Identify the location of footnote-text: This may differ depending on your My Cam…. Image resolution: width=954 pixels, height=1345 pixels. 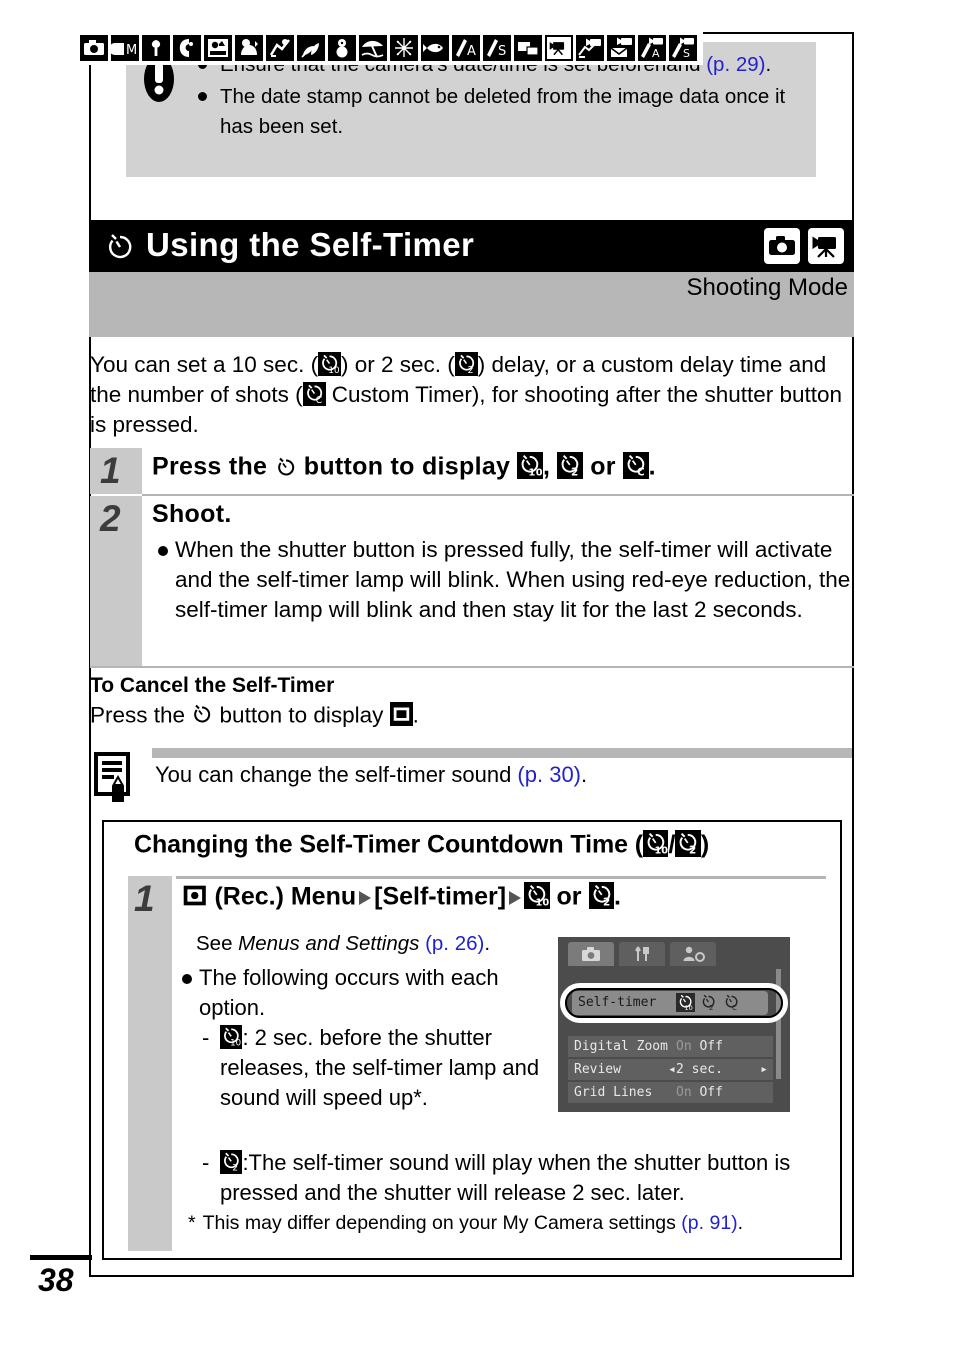
(442, 1223).